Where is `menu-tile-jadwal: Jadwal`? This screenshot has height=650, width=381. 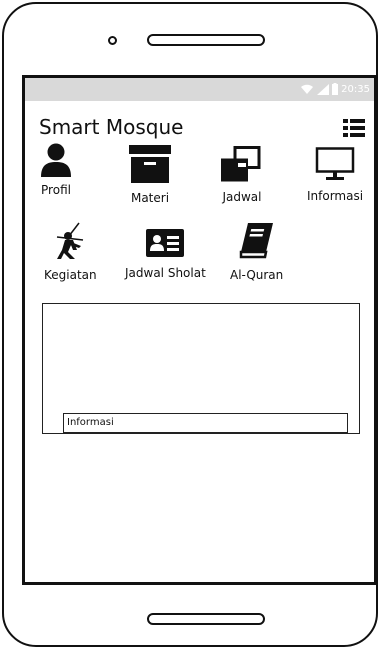 menu-tile-jadwal: Jadwal is located at coordinates (242, 175).